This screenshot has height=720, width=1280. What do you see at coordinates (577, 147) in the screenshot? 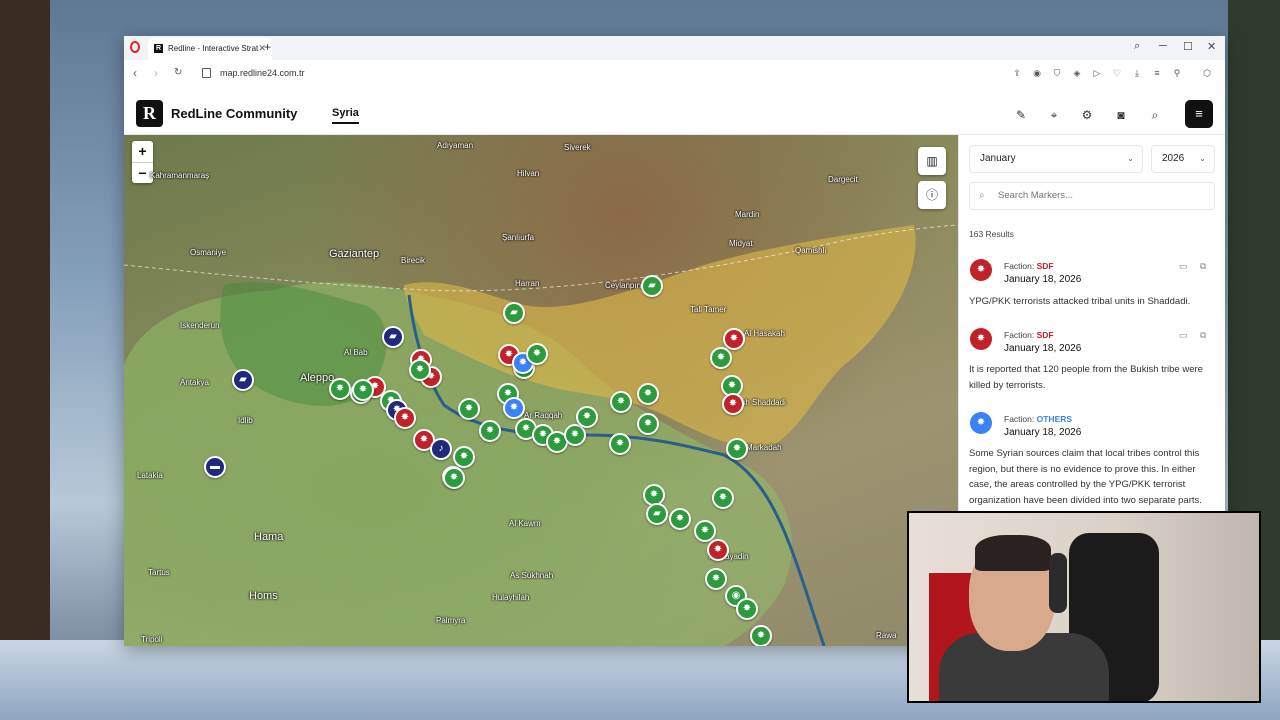
I see `city-label: Siverek` at bounding box center [577, 147].